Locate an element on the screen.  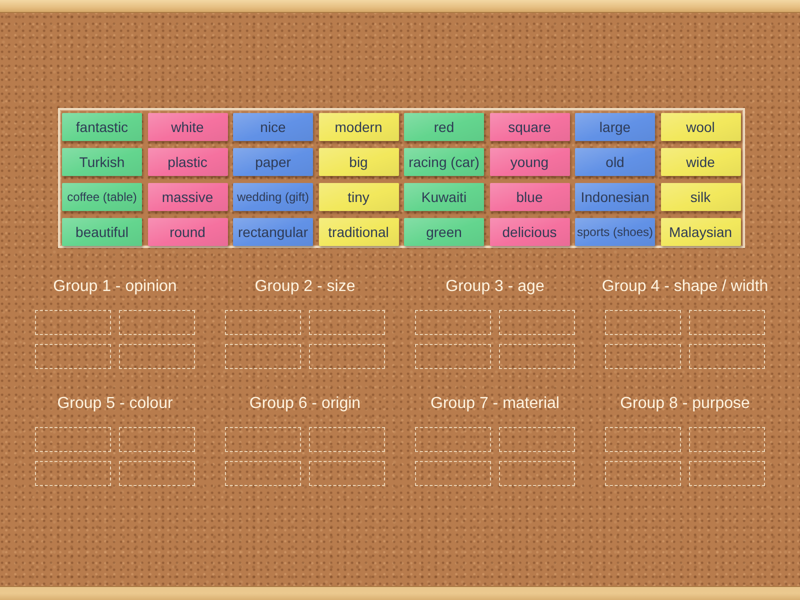
word-card: square is located at coordinates (530, 127).